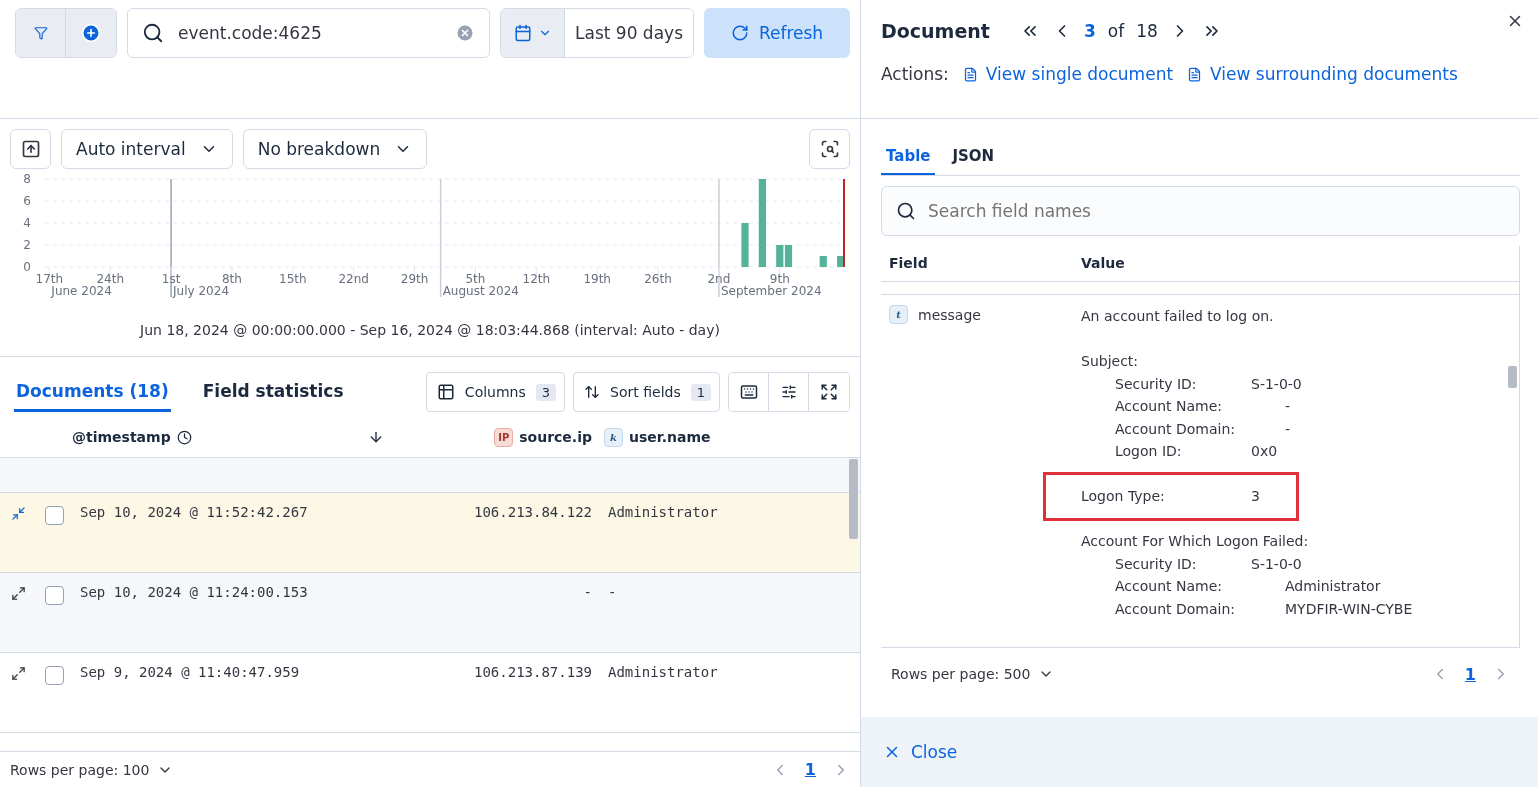  What do you see at coordinates (232, 279) in the screenshot?
I see `axis-label: 8th` at bounding box center [232, 279].